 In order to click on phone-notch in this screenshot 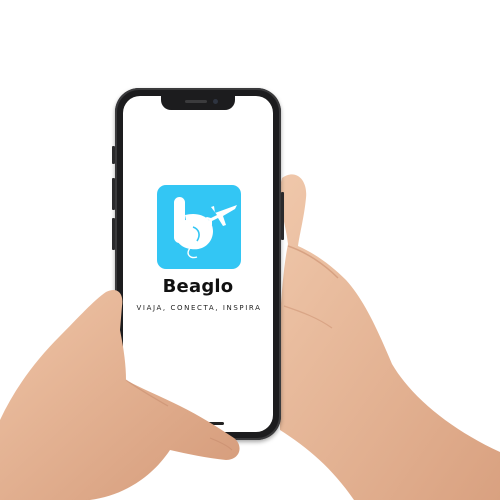, I will do `click(198, 103)`.